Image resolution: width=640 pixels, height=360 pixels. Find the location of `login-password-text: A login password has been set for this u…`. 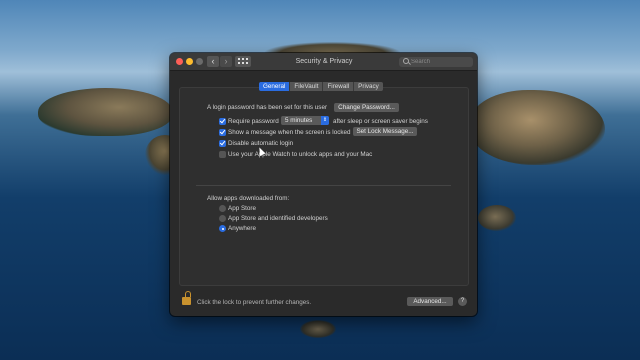

login-password-text: A login password has been set for this u… is located at coordinates (267, 107).